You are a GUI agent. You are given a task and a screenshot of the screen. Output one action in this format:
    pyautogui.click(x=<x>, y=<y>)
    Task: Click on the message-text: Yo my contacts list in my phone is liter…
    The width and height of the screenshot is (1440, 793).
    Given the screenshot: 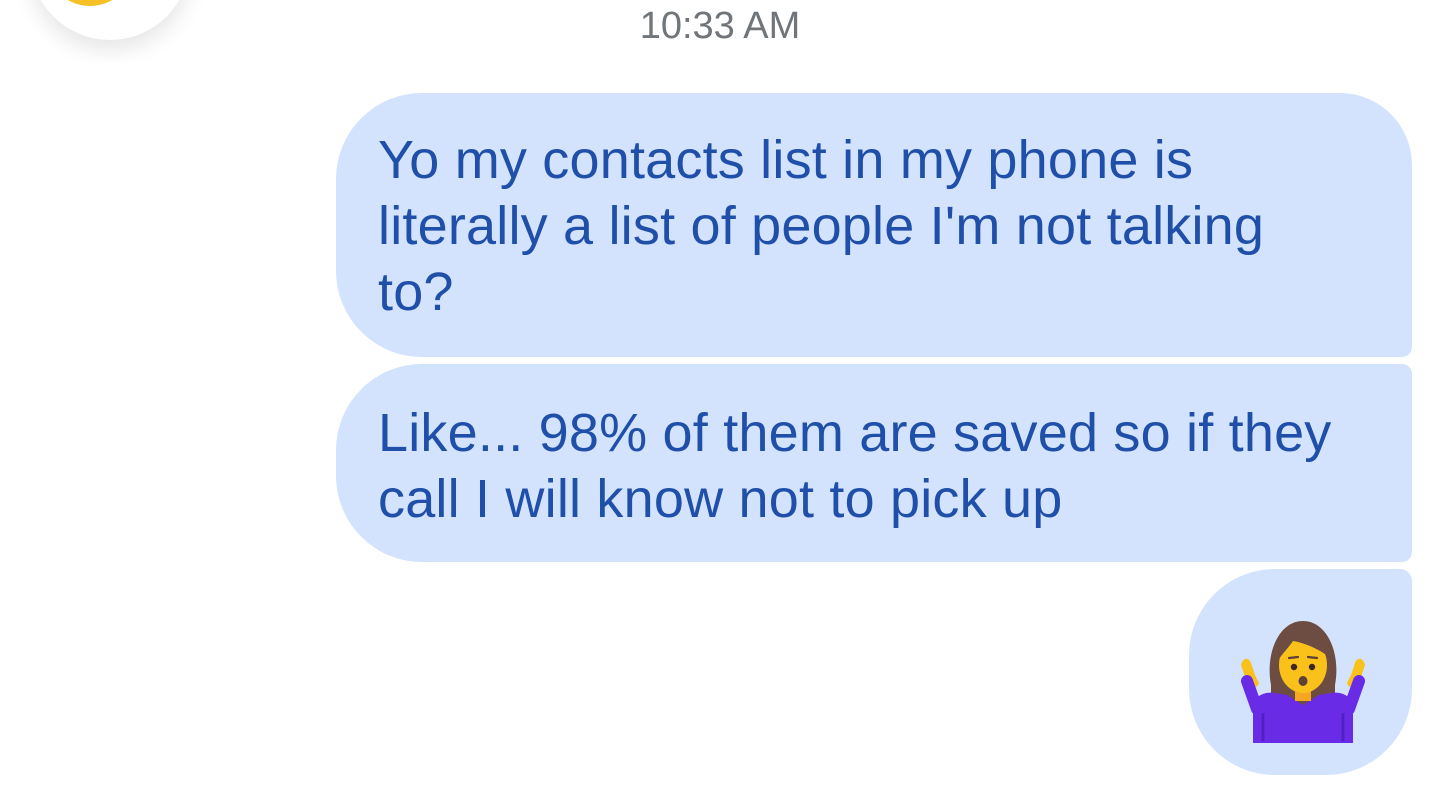 What is the action you would take?
    pyautogui.click(x=821, y=226)
    